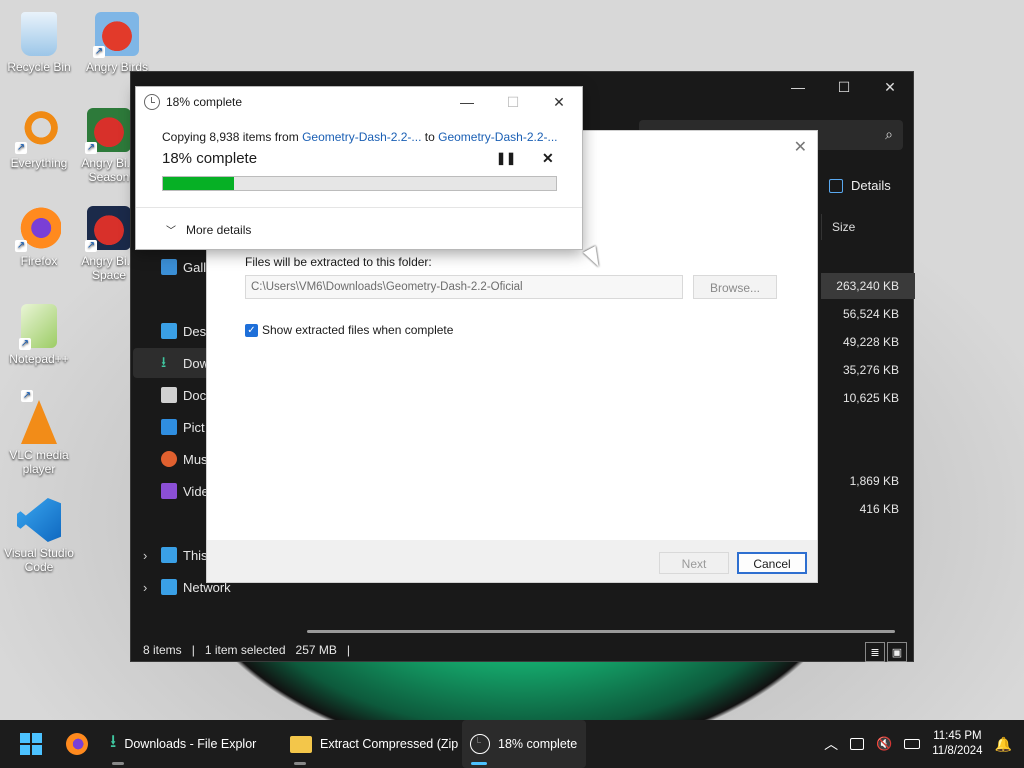  What do you see at coordinates (113, 741) in the screenshot?
I see `download-folder-icon: ⭳` at bounding box center [113, 741].